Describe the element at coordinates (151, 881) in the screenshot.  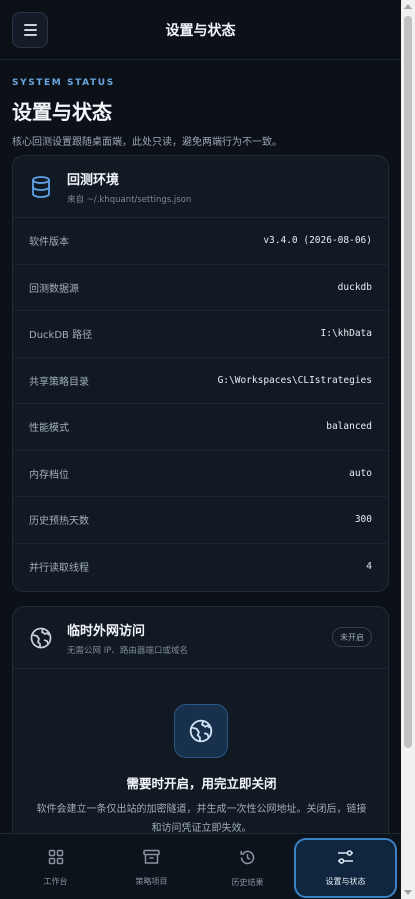
I see `nav-label: 策略项目` at that location.